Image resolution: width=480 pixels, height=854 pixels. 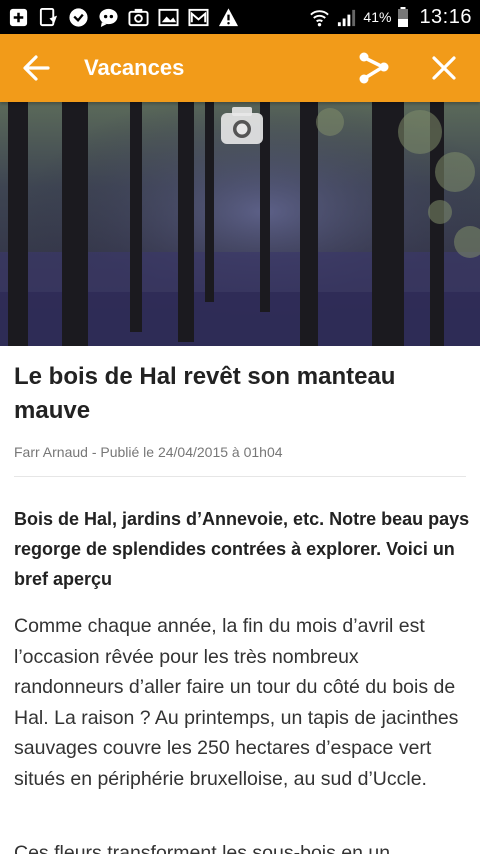 What do you see at coordinates (123, 17) in the screenshot?
I see `notification-icons` at bounding box center [123, 17].